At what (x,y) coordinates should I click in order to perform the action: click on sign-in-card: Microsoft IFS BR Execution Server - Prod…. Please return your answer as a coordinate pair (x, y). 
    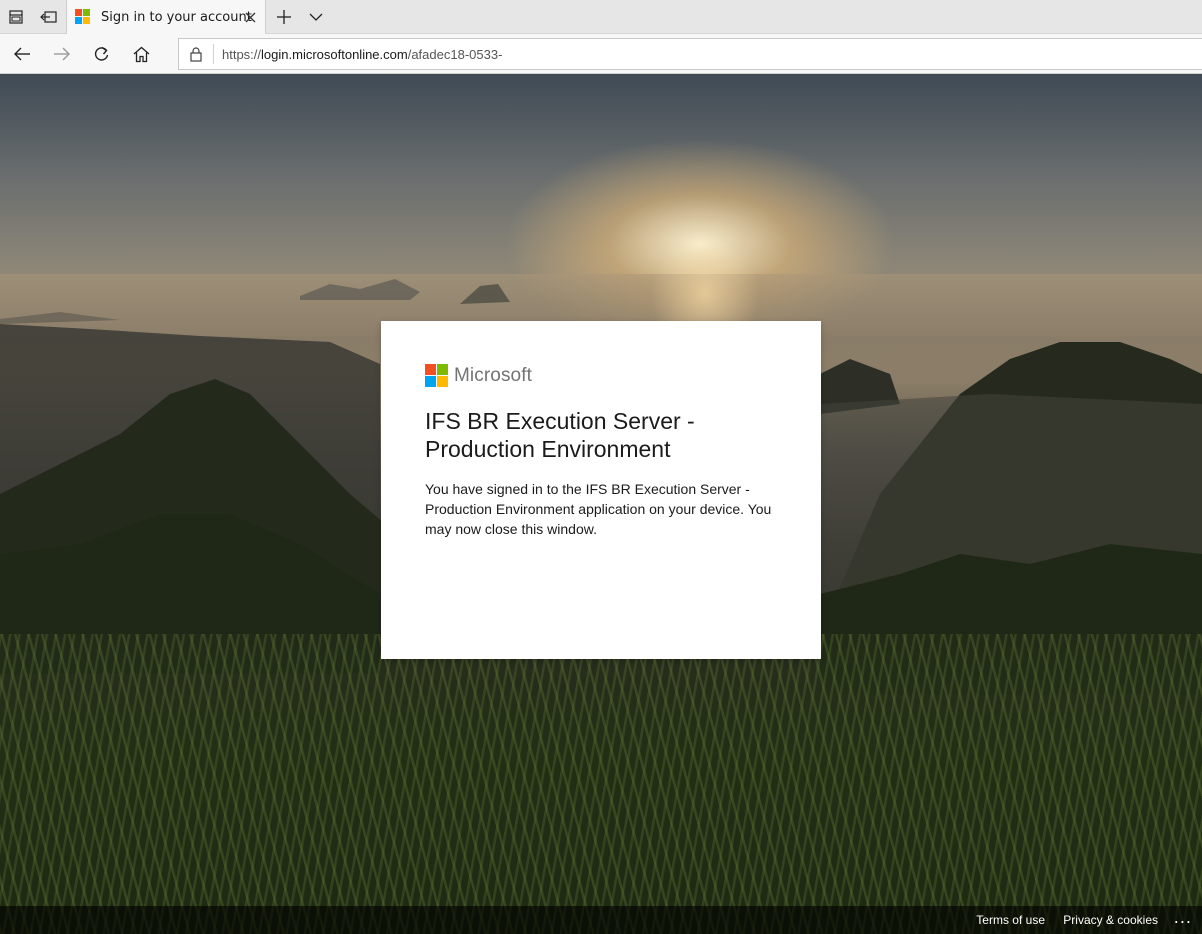
    Looking at the image, I should click on (601, 490).